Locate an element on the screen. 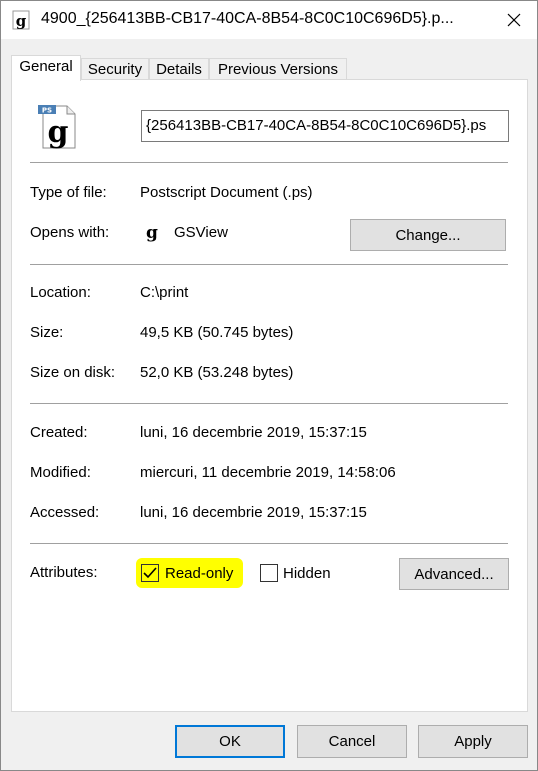  ok-button: OK is located at coordinates (230, 741).